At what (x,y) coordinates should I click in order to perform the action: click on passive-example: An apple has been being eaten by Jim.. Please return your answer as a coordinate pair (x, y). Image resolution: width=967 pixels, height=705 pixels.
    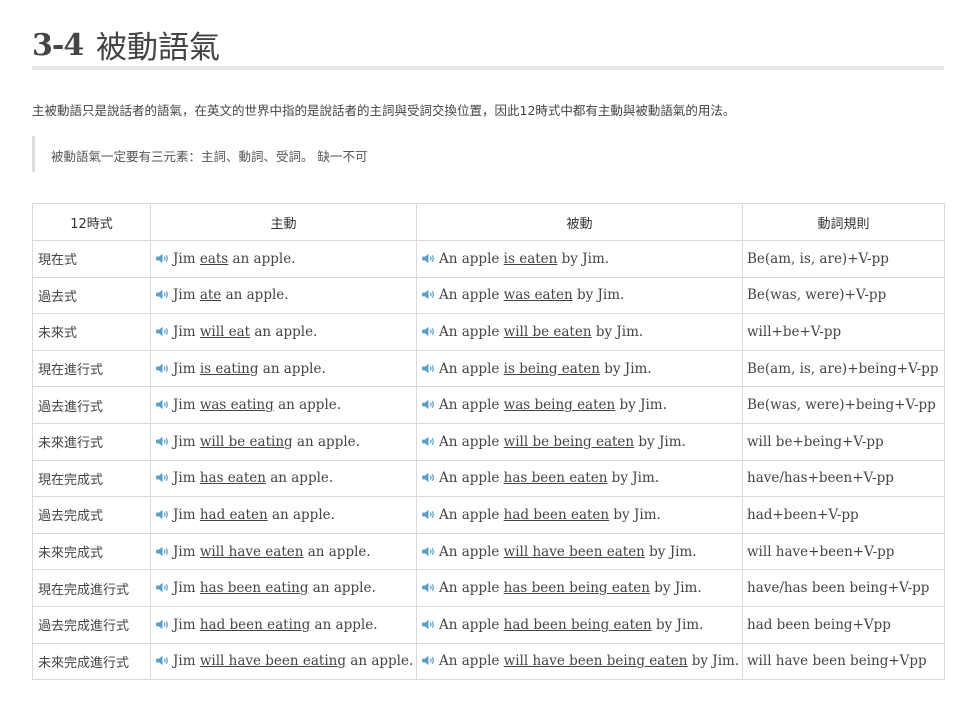
    Looking at the image, I should click on (579, 588).